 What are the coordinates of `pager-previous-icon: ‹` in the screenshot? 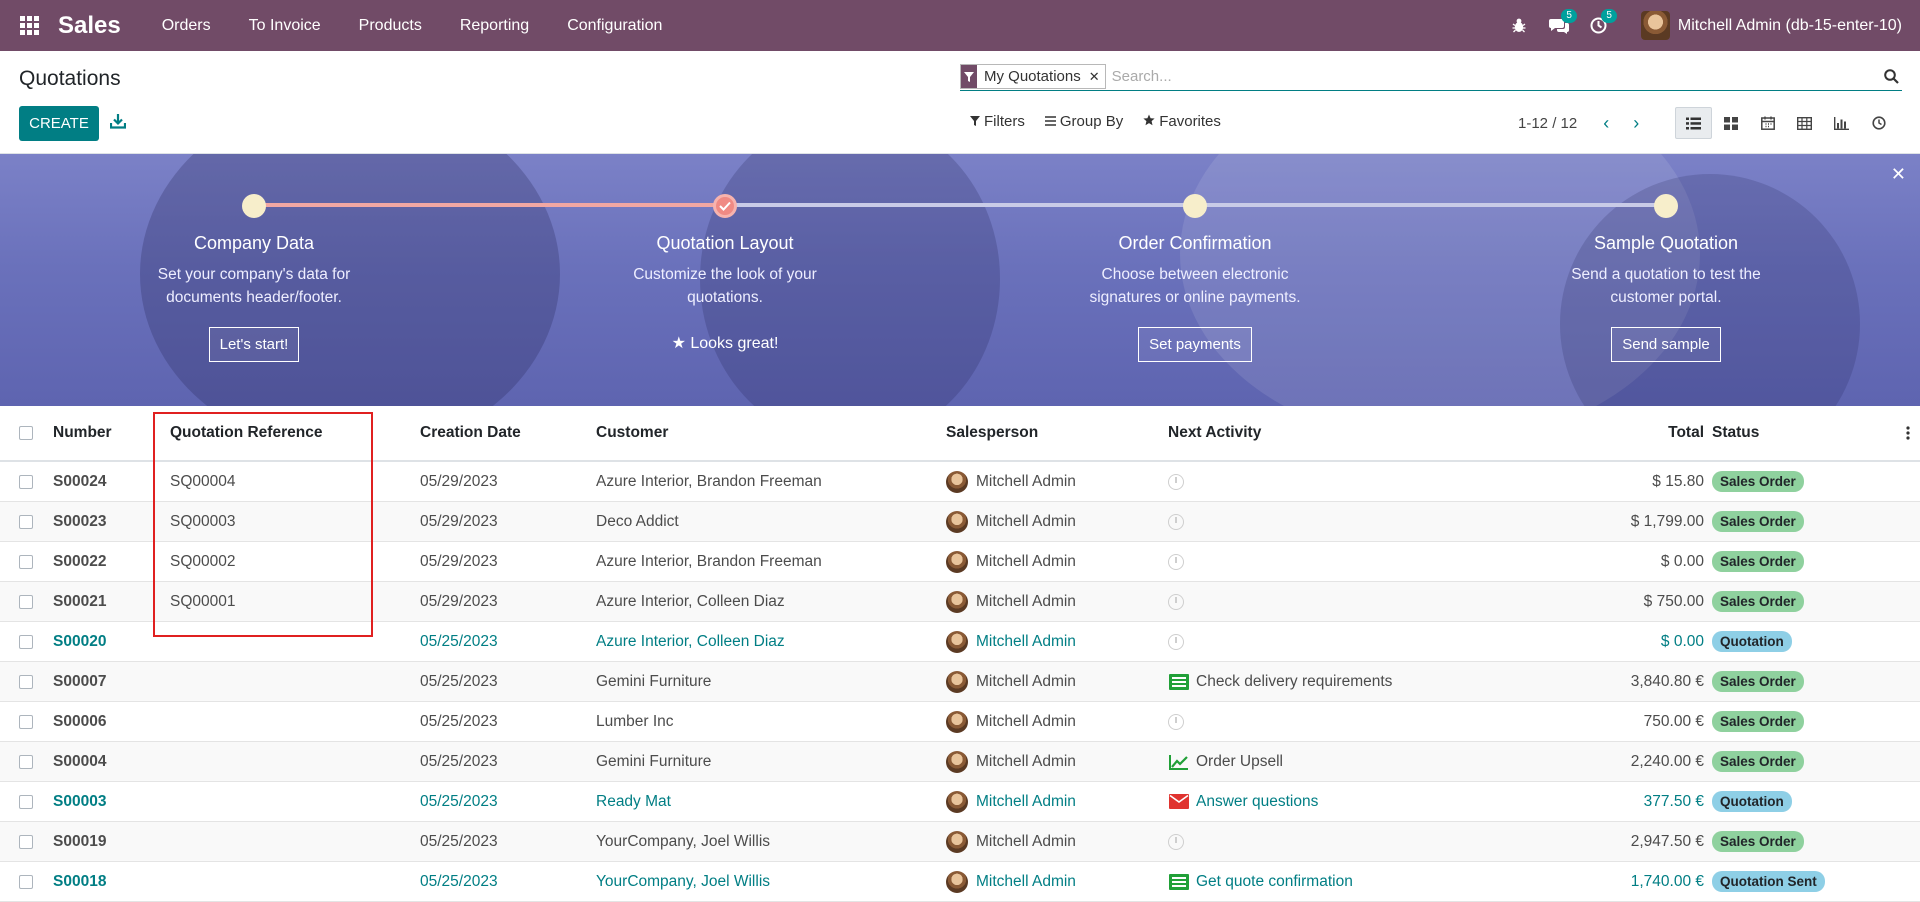 It's located at (1606, 123).